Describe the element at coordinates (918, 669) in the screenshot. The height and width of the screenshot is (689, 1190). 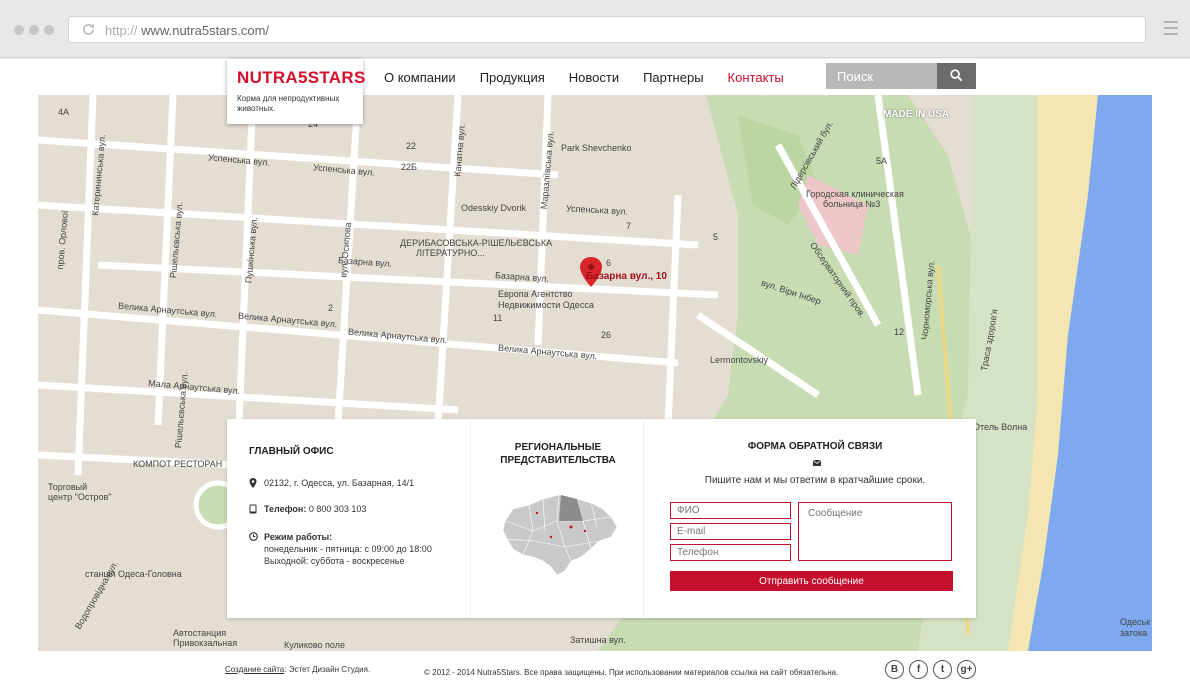
I see `facebook-icon: f` at that location.